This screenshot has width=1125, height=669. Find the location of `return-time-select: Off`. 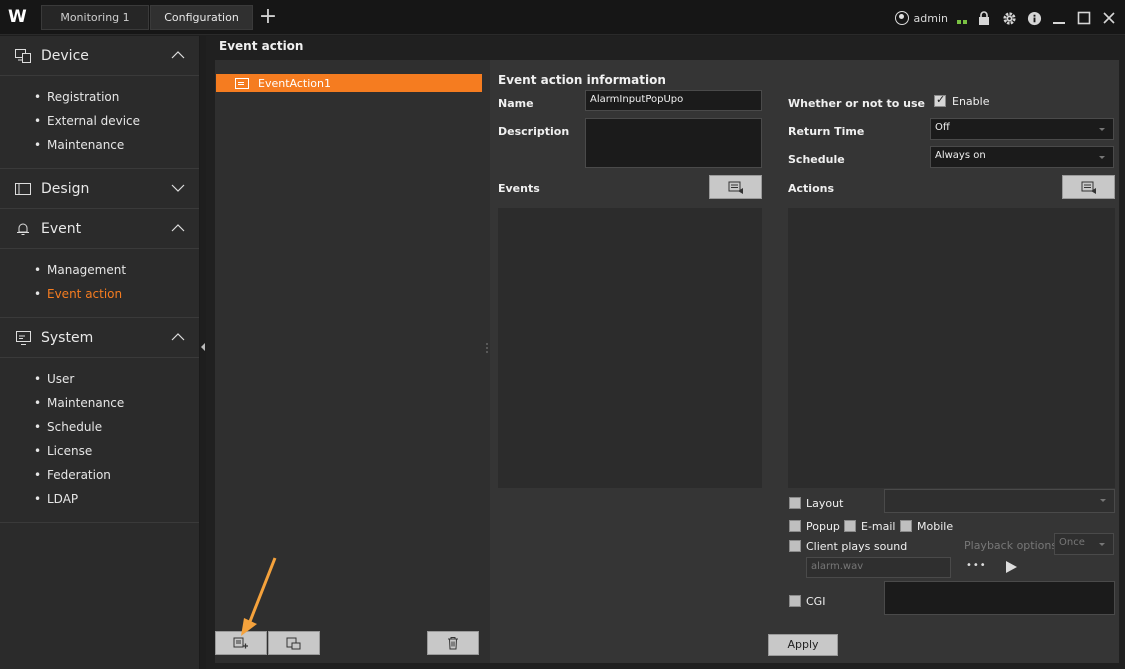

return-time-select: Off is located at coordinates (1022, 129).